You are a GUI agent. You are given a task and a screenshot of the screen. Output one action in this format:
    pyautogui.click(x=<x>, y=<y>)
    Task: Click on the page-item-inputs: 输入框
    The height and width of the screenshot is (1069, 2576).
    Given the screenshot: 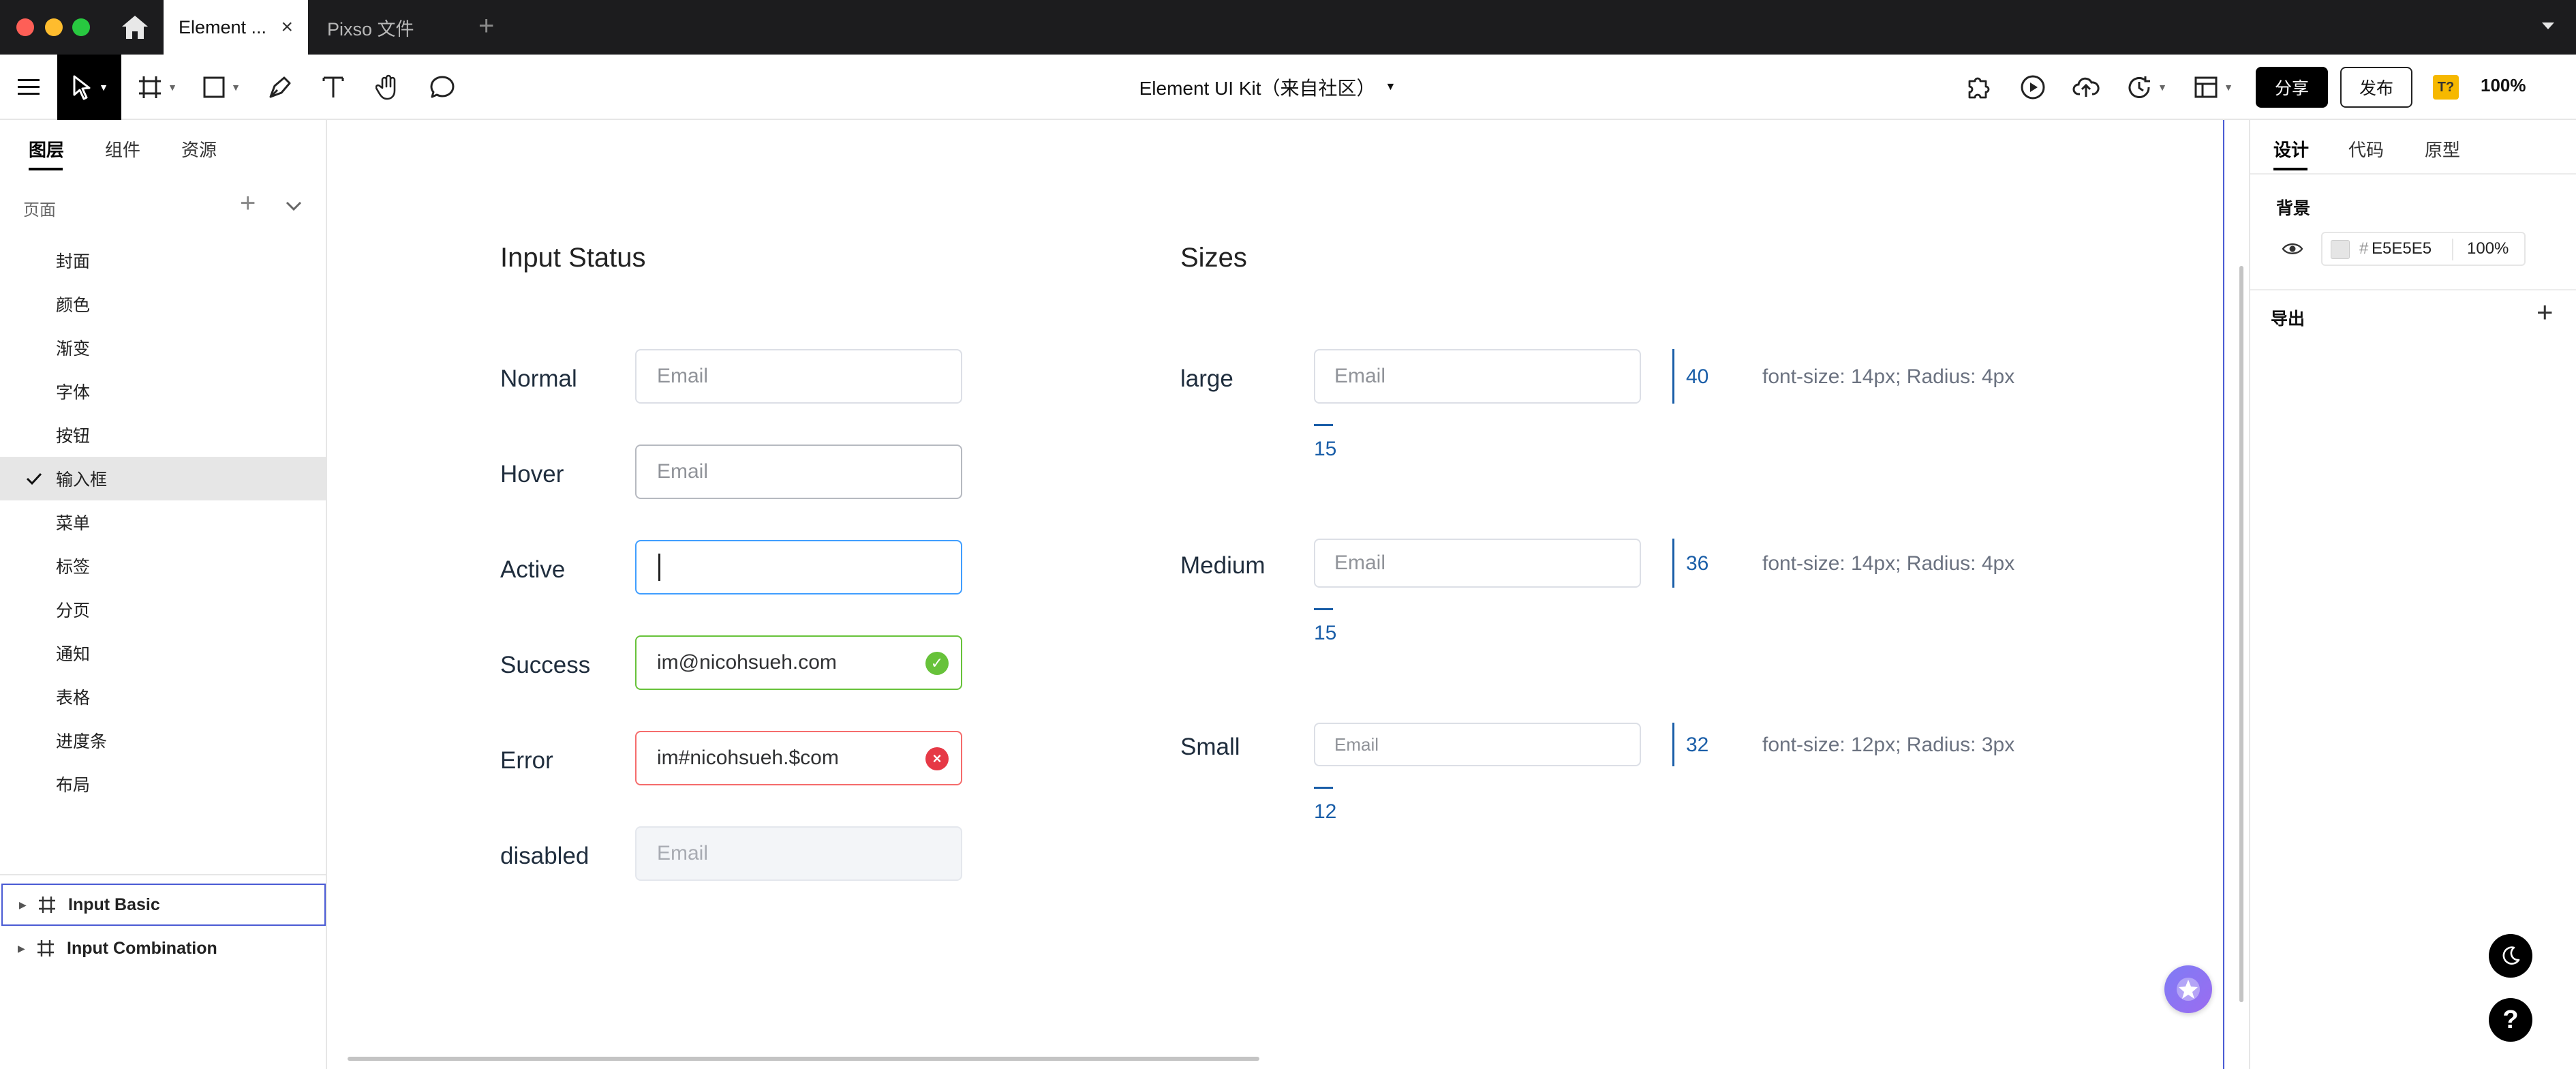 What is the action you would take?
    pyautogui.click(x=163, y=478)
    